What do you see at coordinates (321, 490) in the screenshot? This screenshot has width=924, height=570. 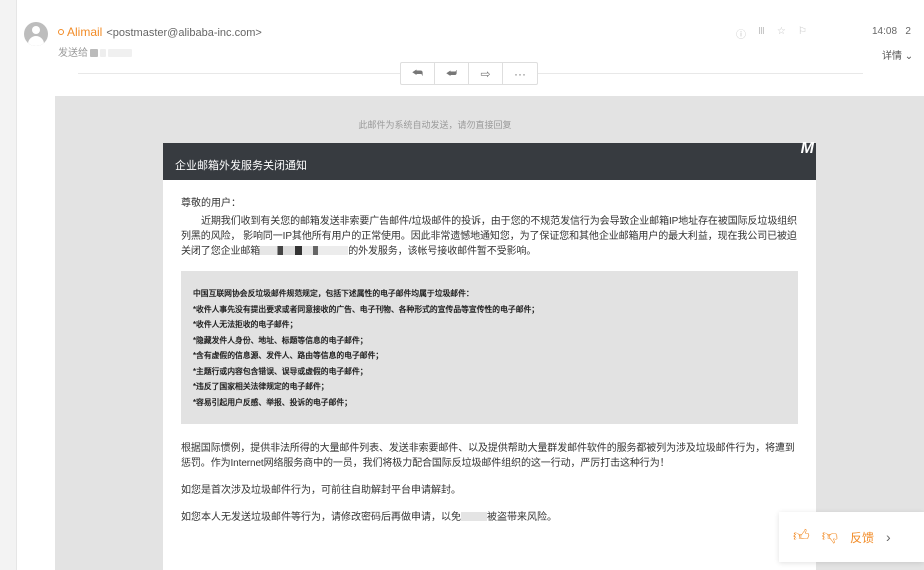 I see `paragraph-3: 如您是首次涉及垃圾邮件行为，可前往自助解封平台申请解封。` at bounding box center [321, 490].